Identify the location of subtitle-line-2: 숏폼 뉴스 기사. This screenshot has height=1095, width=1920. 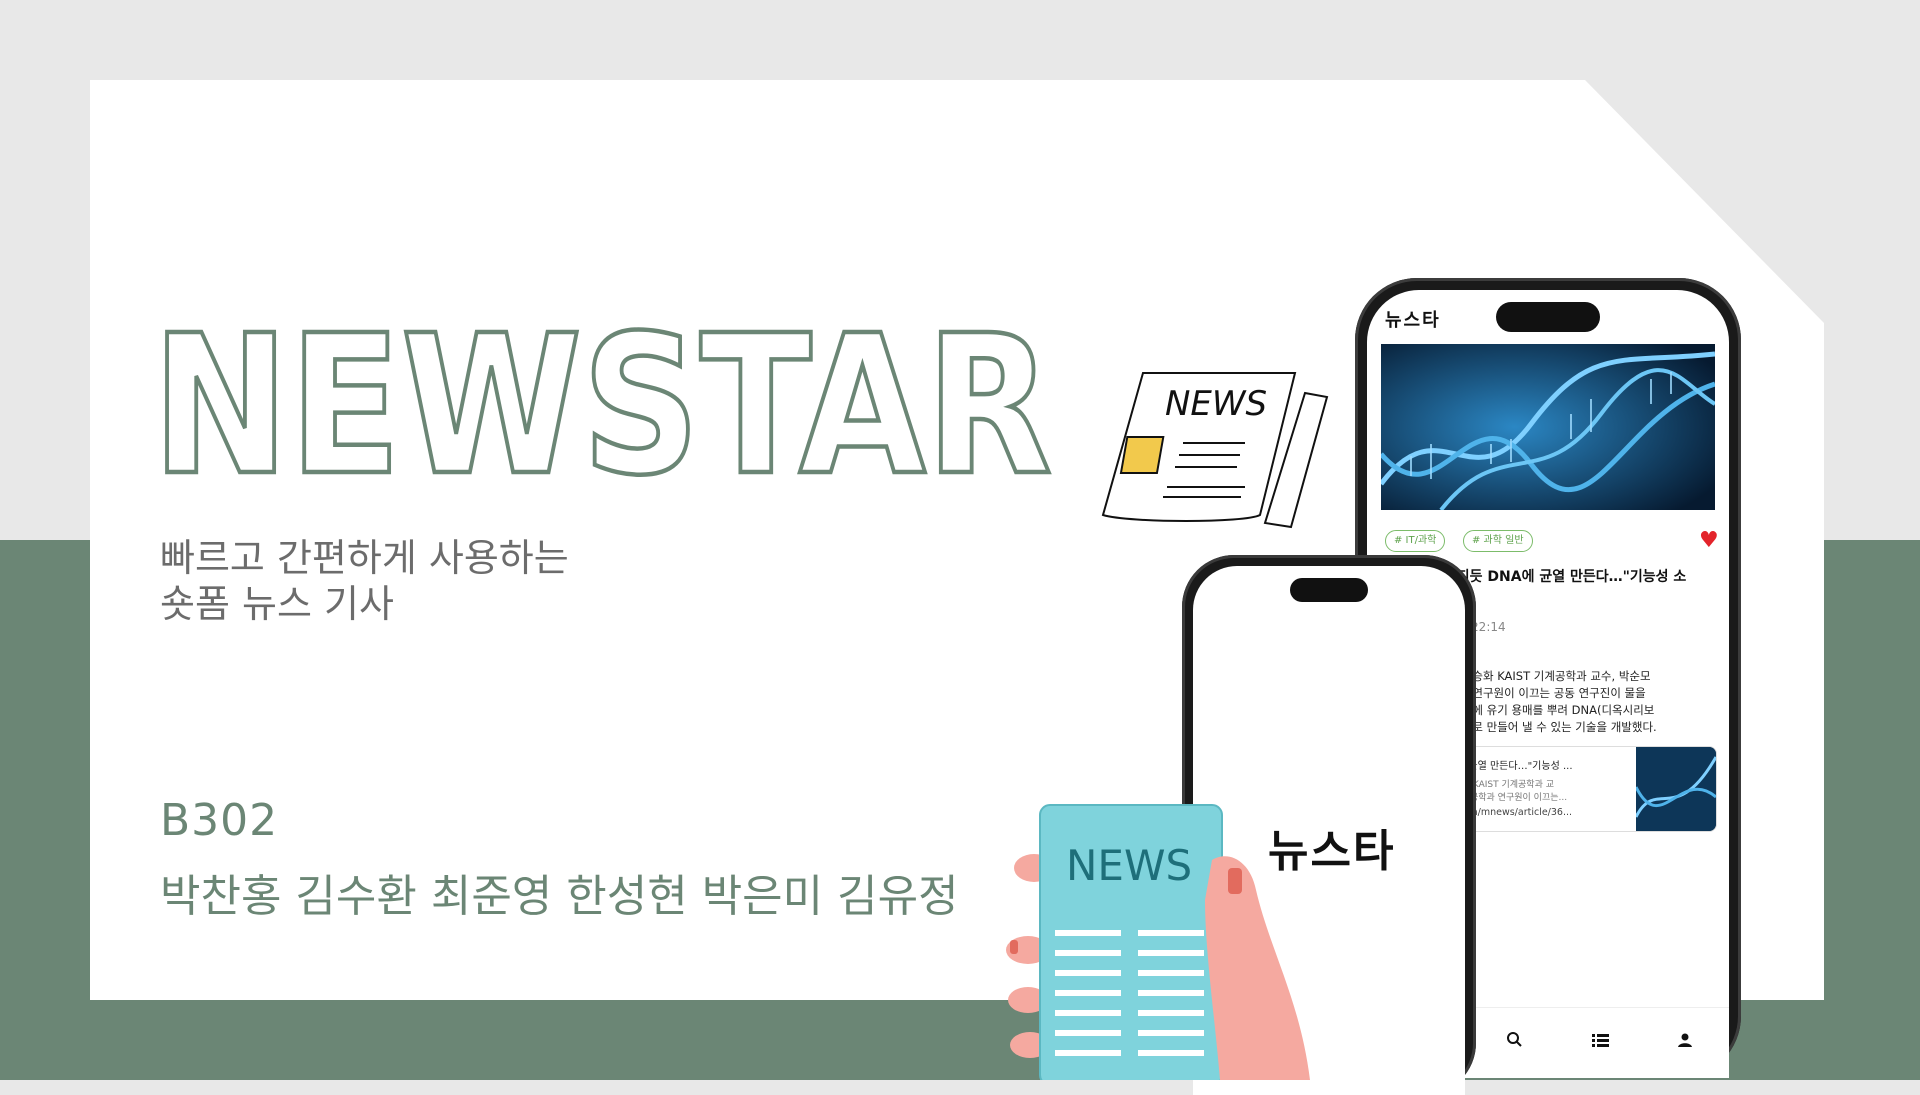
(277, 604).